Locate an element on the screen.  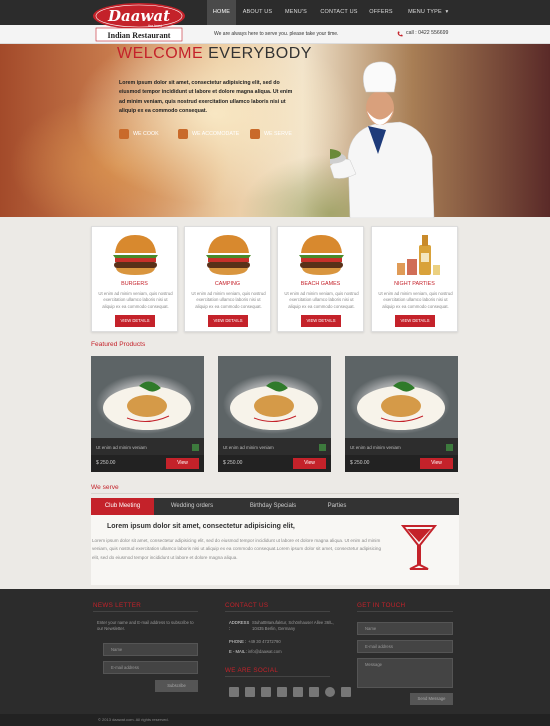
top-nav-bar is located at coordinates (275, 12).